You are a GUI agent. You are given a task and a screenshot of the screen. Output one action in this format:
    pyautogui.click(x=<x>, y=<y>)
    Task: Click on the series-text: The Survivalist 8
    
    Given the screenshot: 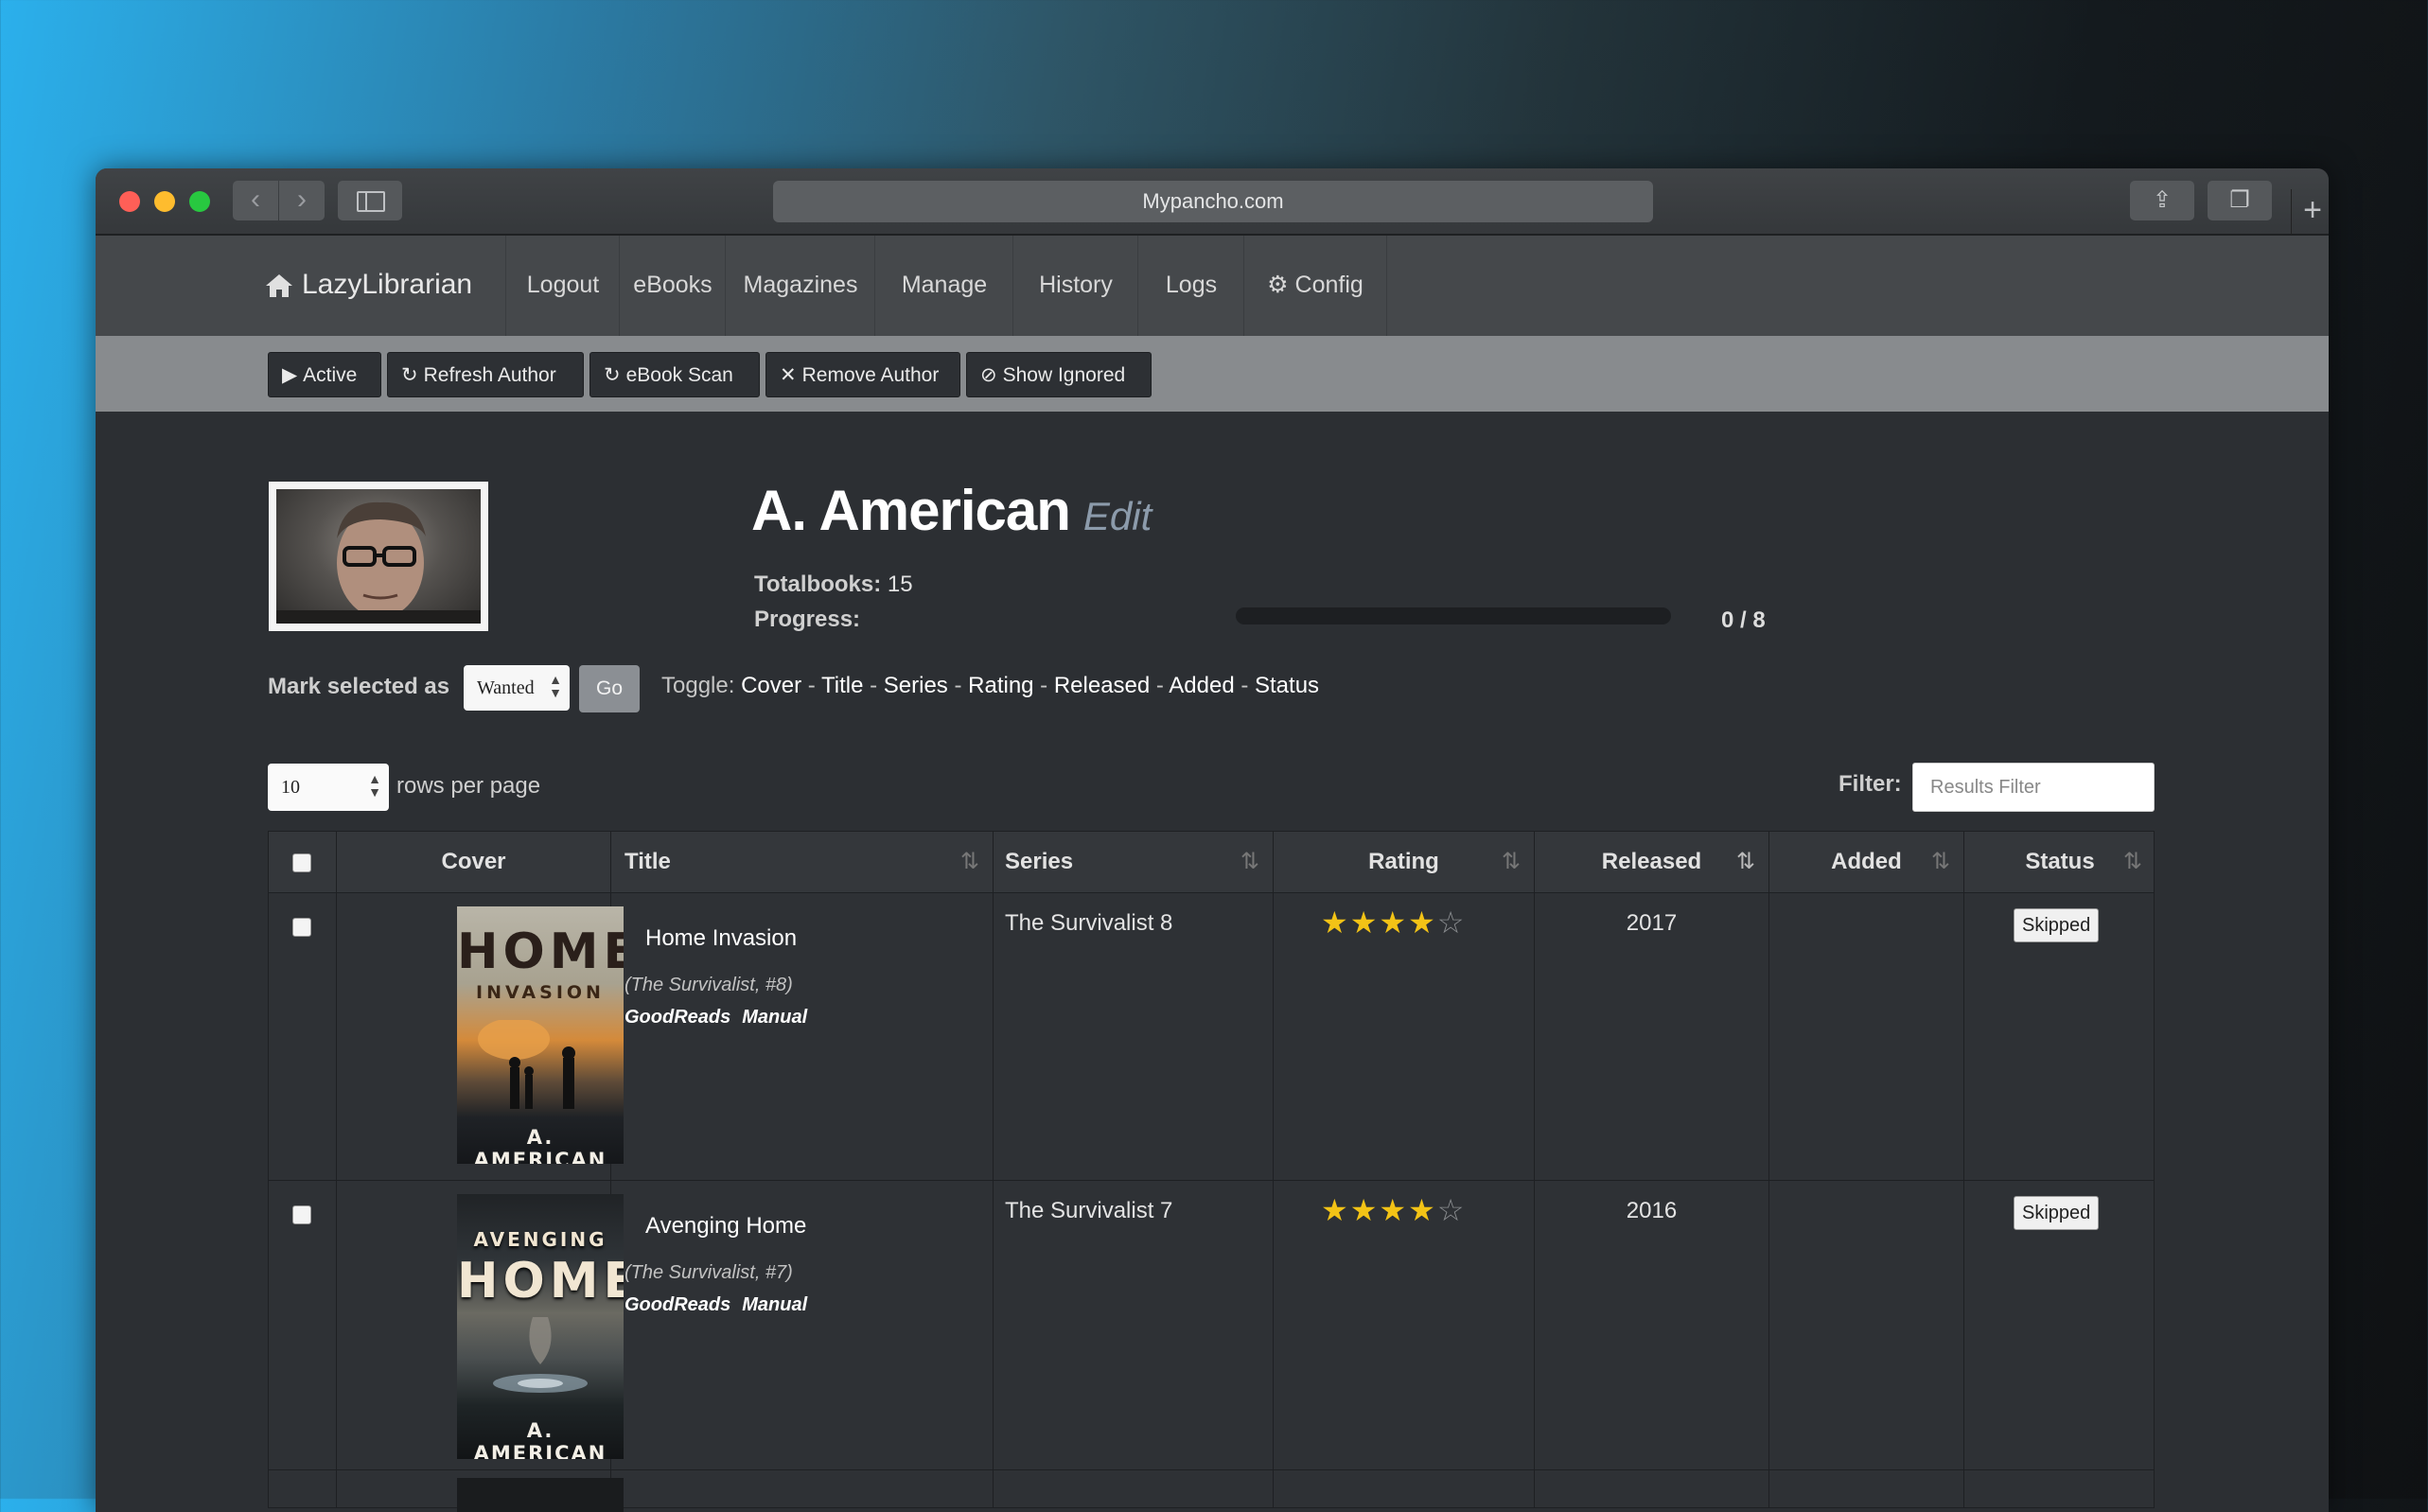 What is the action you would take?
    pyautogui.click(x=1089, y=923)
    